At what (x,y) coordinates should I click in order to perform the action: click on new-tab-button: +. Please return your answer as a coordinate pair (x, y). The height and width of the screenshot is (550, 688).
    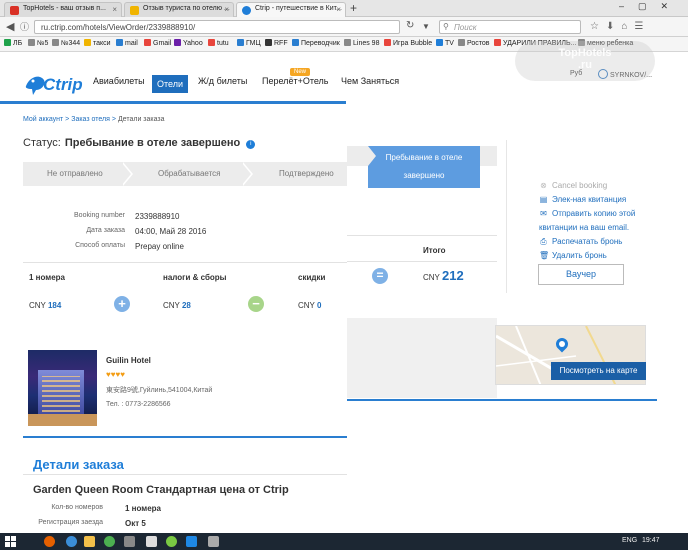
    Looking at the image, I should click on (353, 8).